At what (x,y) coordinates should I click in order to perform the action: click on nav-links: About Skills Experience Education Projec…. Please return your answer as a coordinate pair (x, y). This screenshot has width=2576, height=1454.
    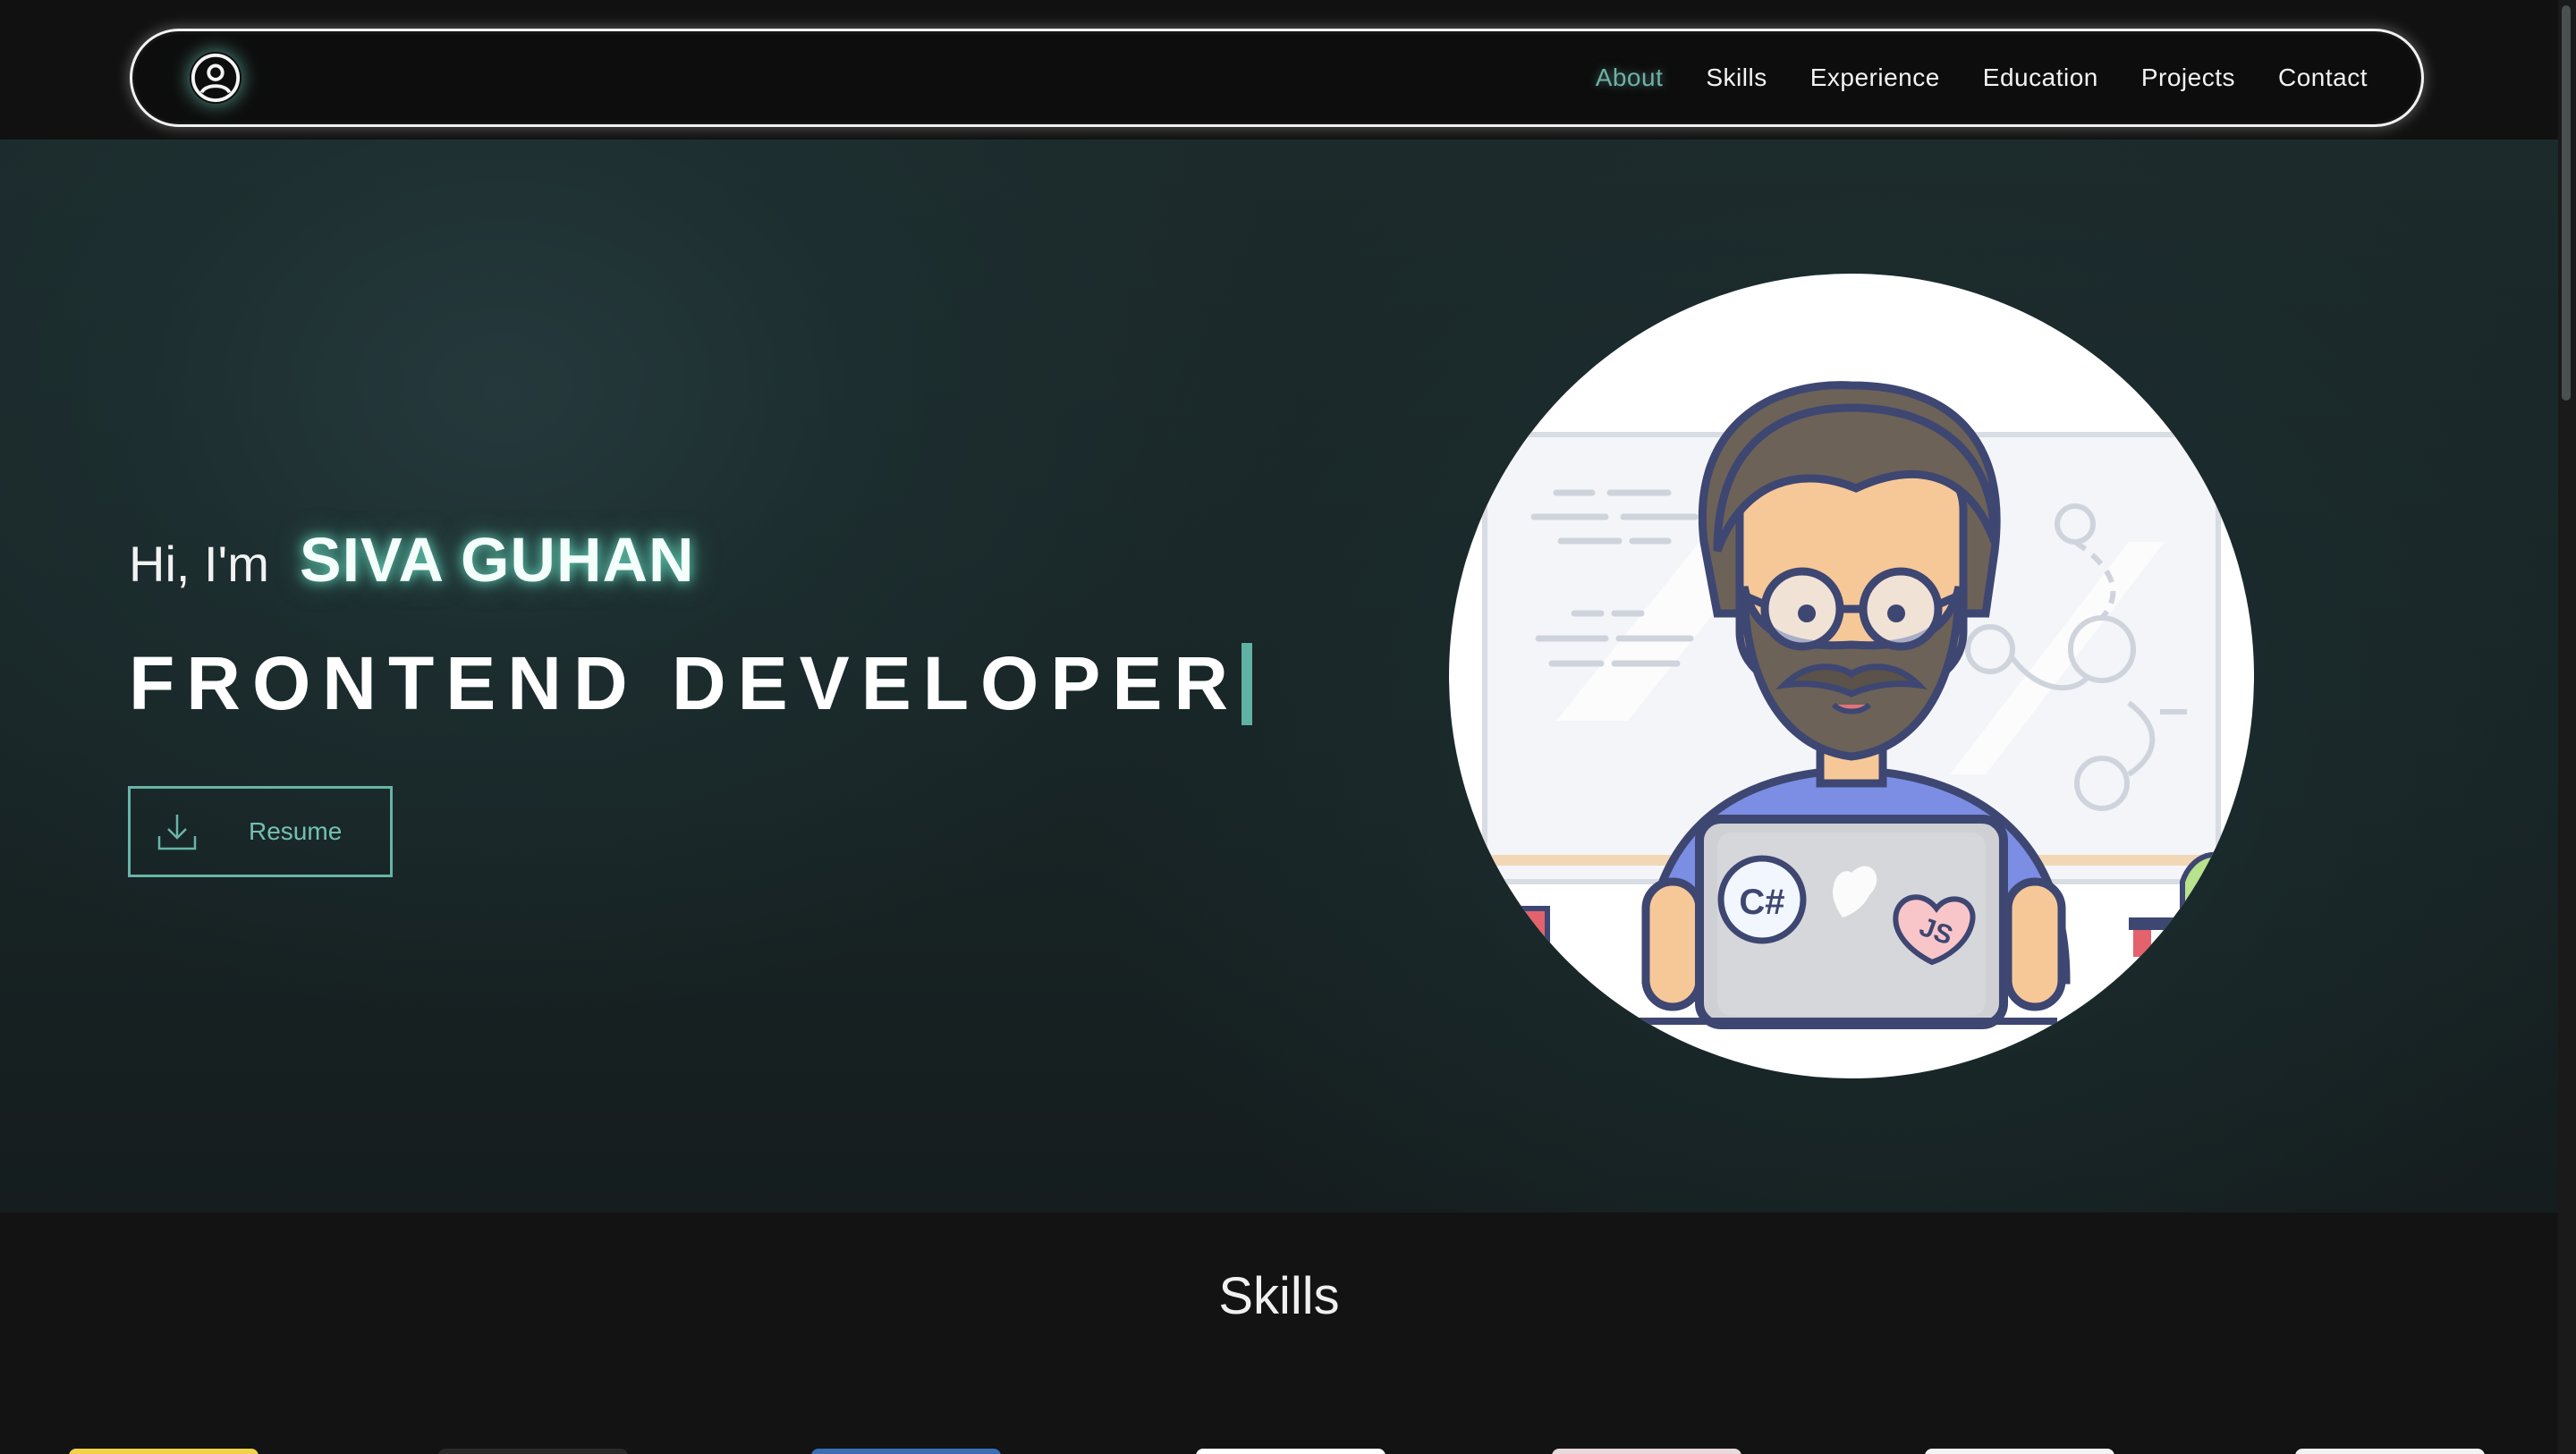
    Looking at the image, I should click on (1982, 77).